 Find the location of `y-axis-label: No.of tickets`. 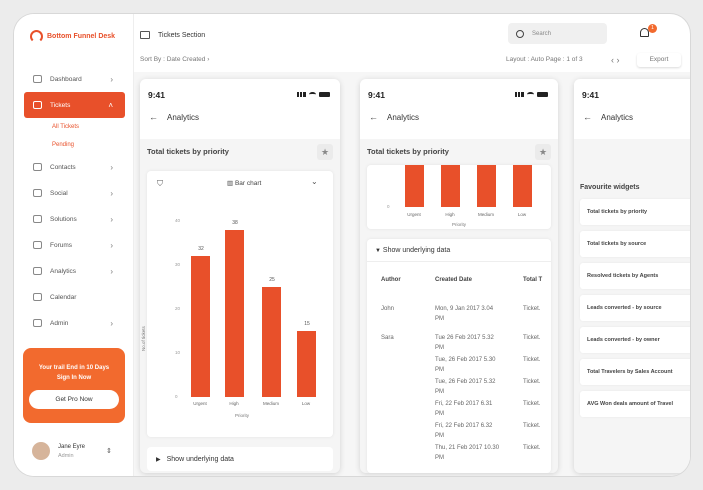

y-axis-label: No.of tickets is located at coordinates (143, 338).